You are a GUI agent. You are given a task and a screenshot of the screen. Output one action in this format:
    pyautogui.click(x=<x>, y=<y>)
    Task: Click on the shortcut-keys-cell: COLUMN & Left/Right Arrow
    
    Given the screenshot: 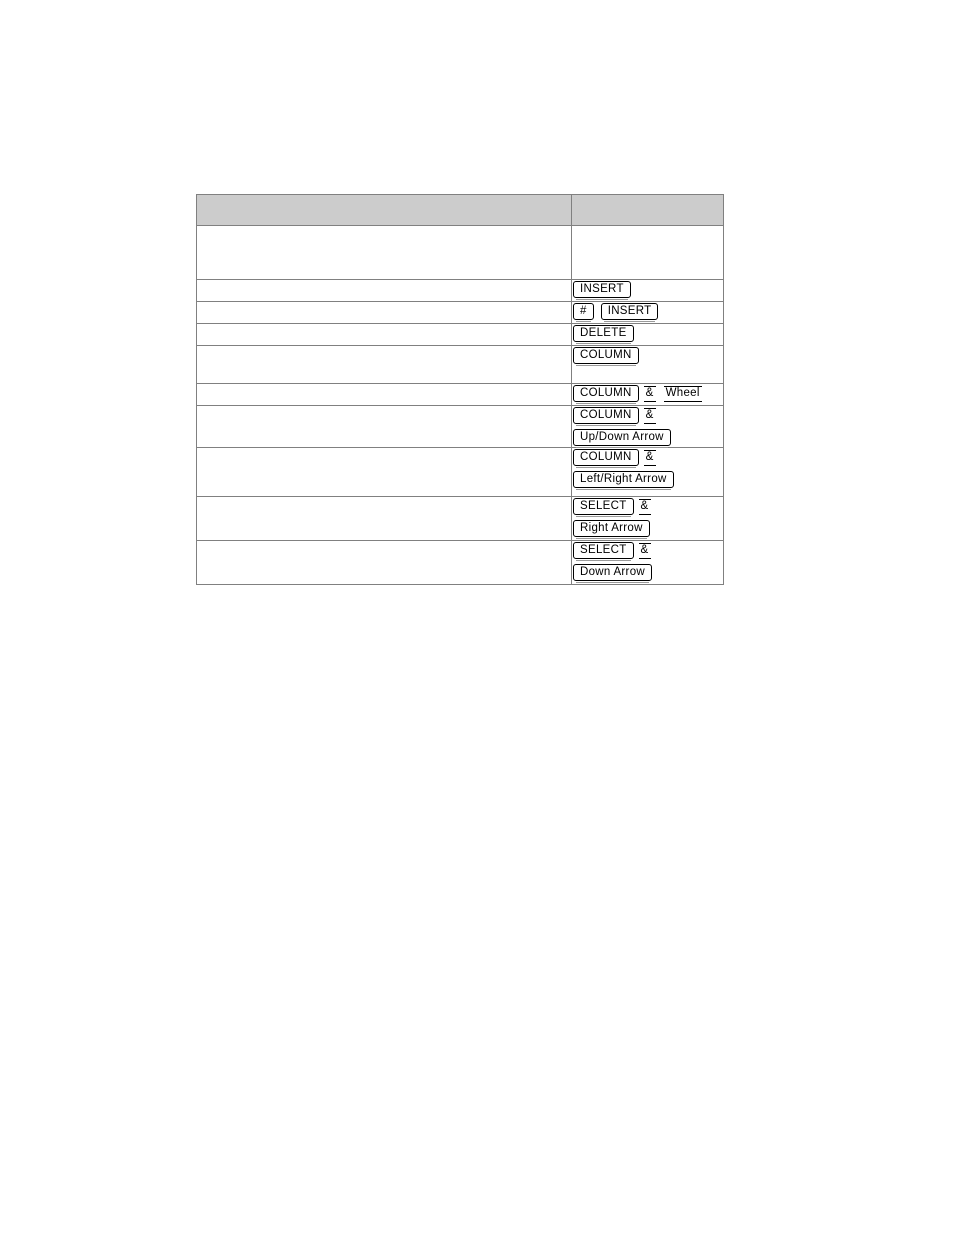 What is the action you would take?
    pyautogui.click(x=647, y=472)
    